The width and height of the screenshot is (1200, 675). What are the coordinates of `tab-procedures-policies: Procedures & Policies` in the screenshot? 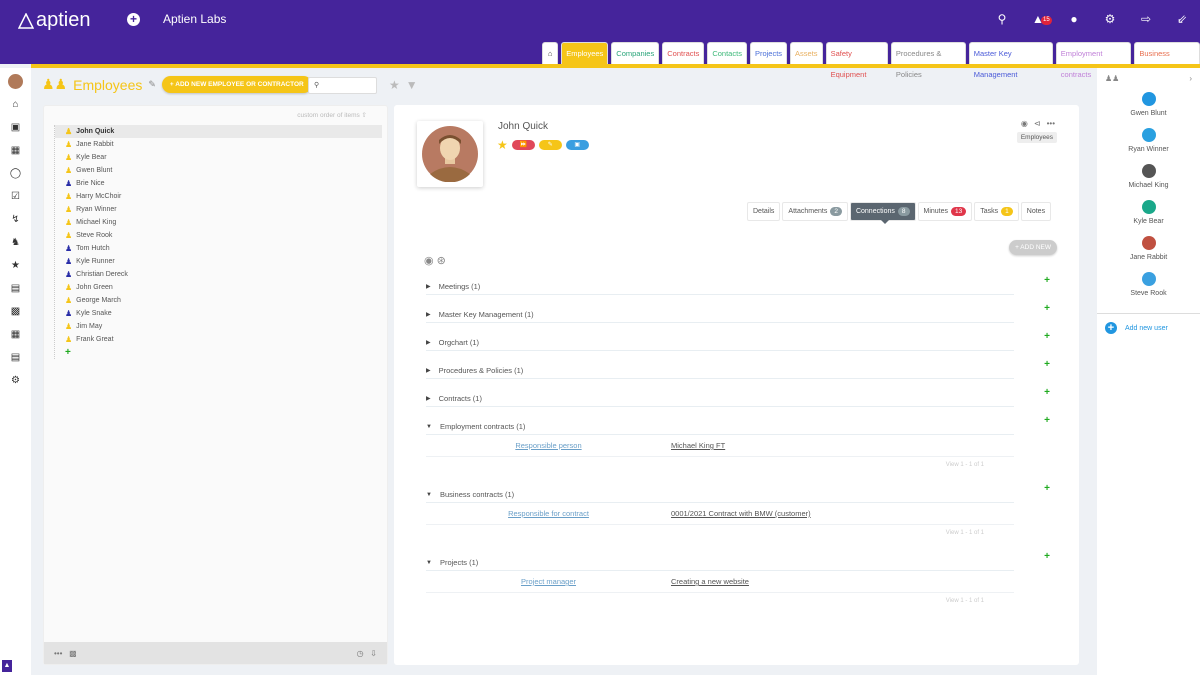 It's located at (928, 60).